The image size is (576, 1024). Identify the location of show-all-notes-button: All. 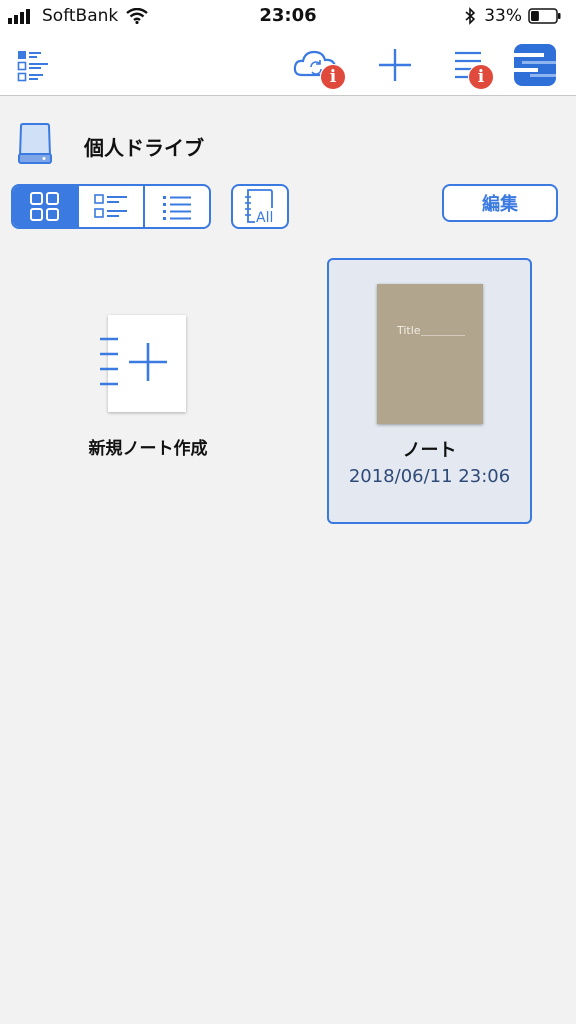
(260, 206).